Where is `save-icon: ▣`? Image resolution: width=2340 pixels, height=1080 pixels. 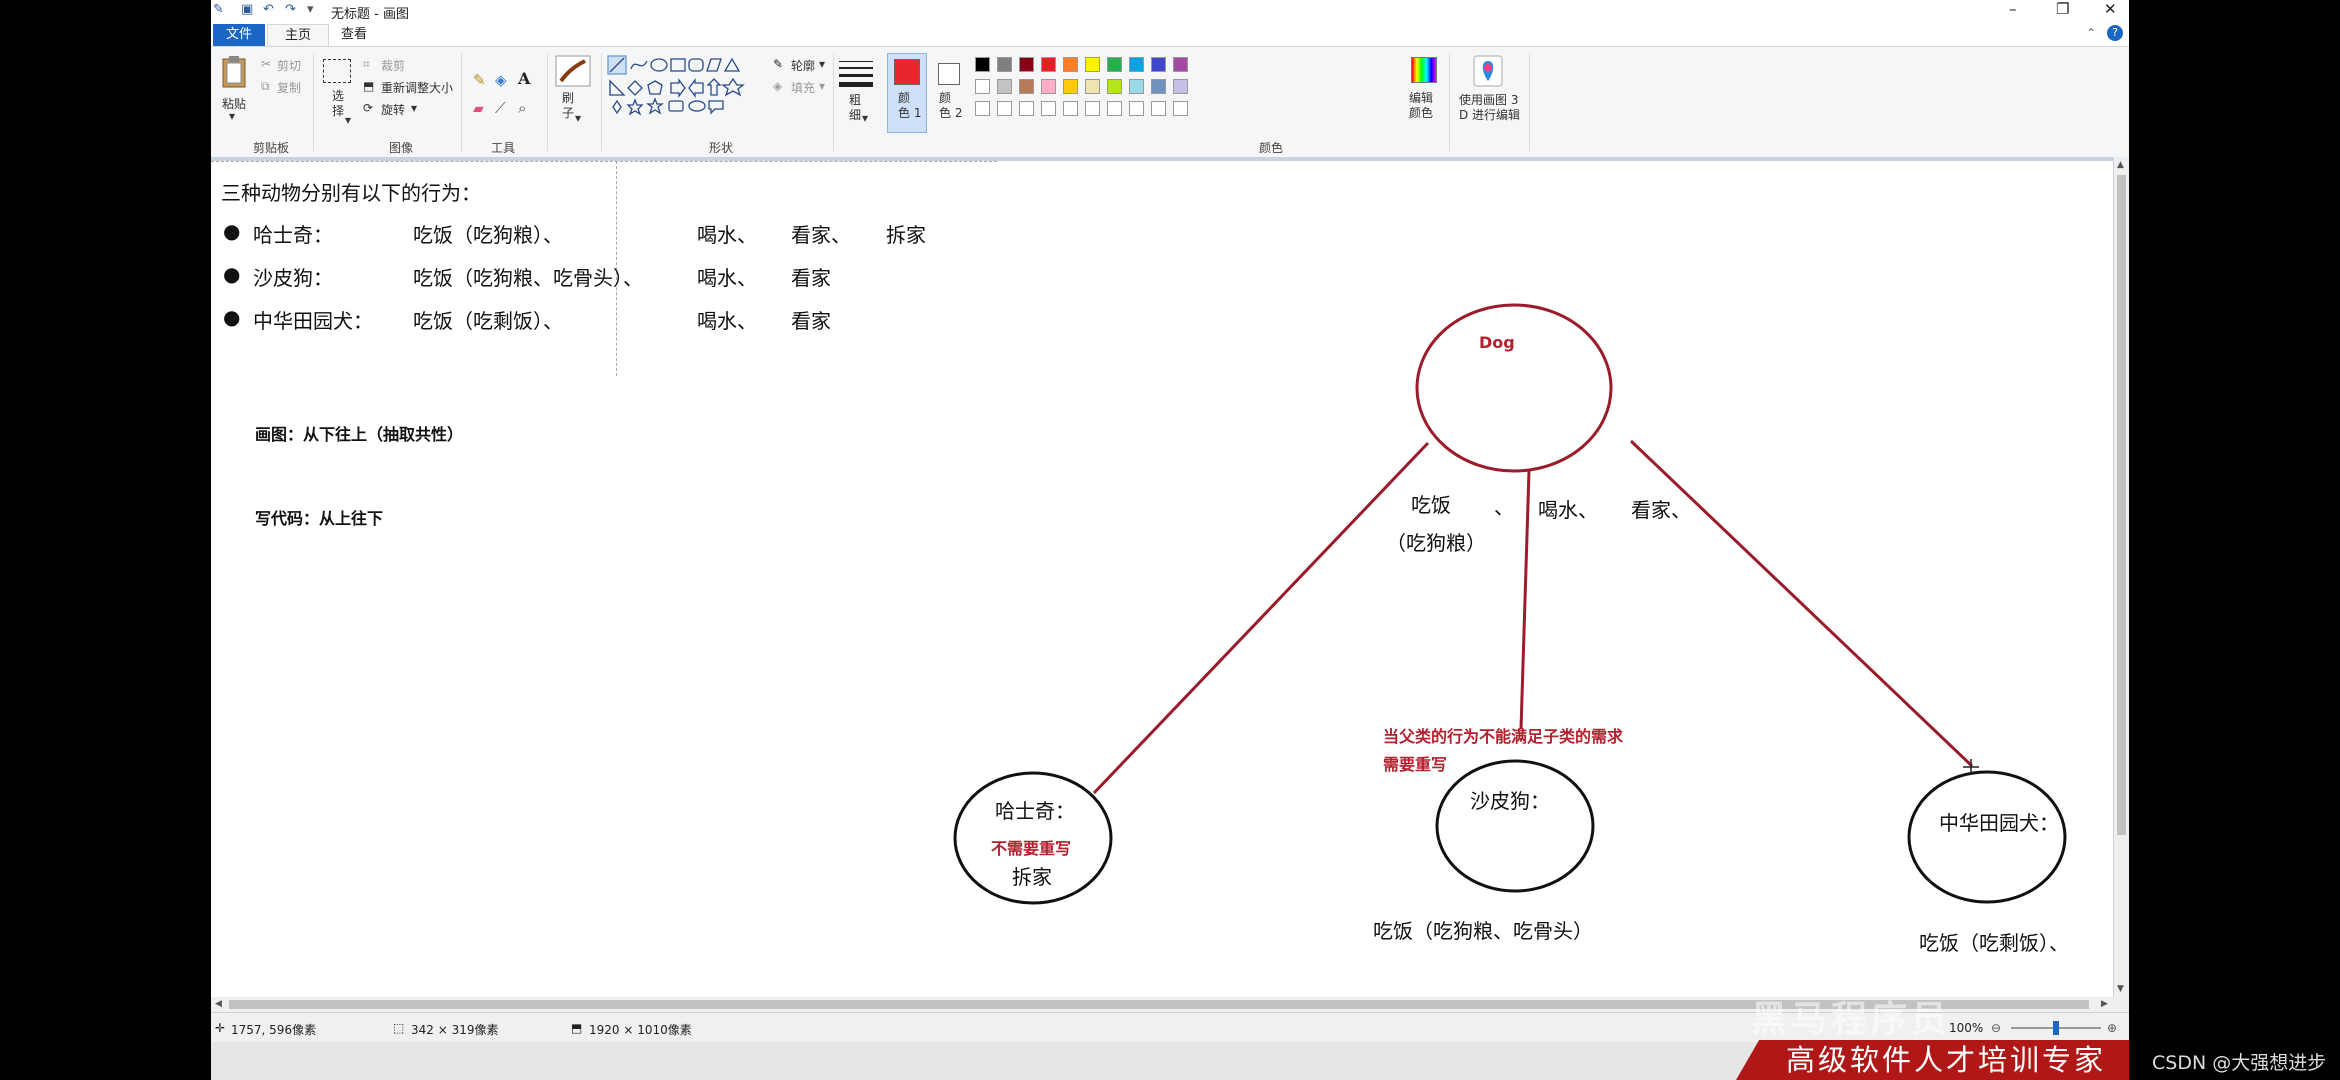
save-icon: ▣ is located at coordinates (247, 9).